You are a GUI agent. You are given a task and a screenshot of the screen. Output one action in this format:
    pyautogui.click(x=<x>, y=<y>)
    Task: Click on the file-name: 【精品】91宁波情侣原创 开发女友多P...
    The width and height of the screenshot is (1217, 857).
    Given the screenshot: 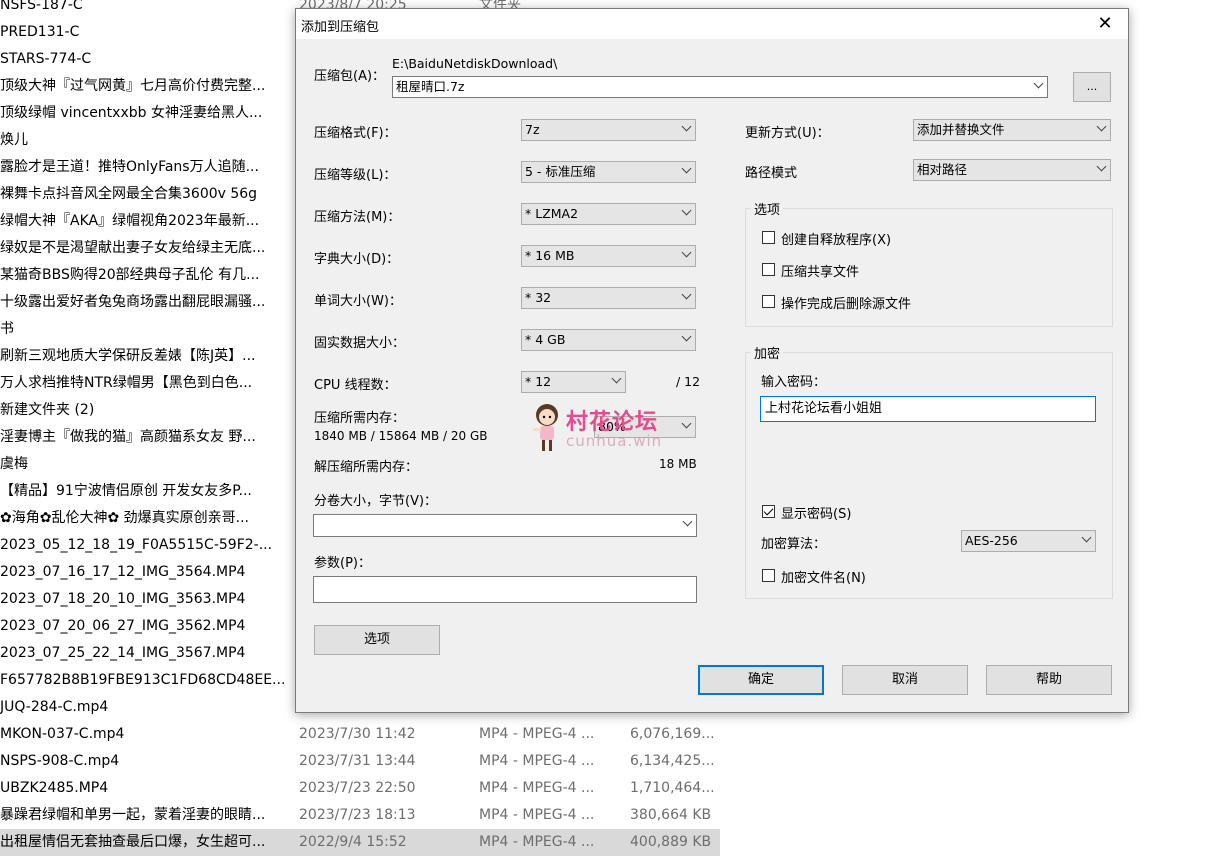 What is the action you would take?
    pyautogui.click(x=126, y=491)
    